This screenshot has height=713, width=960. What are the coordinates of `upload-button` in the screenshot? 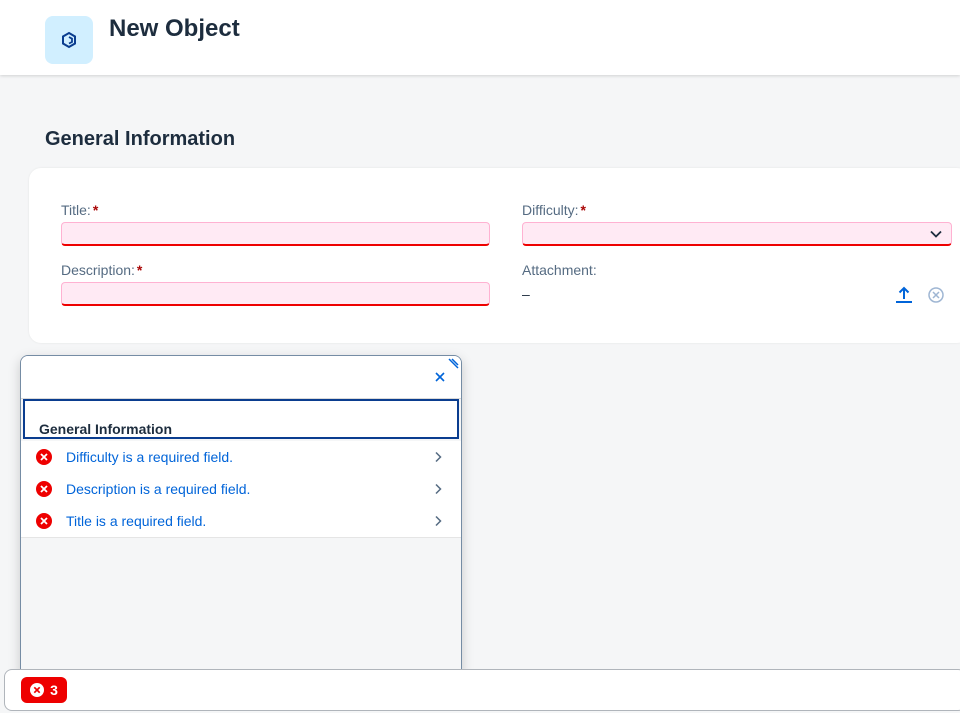 It's located at (904, 295).